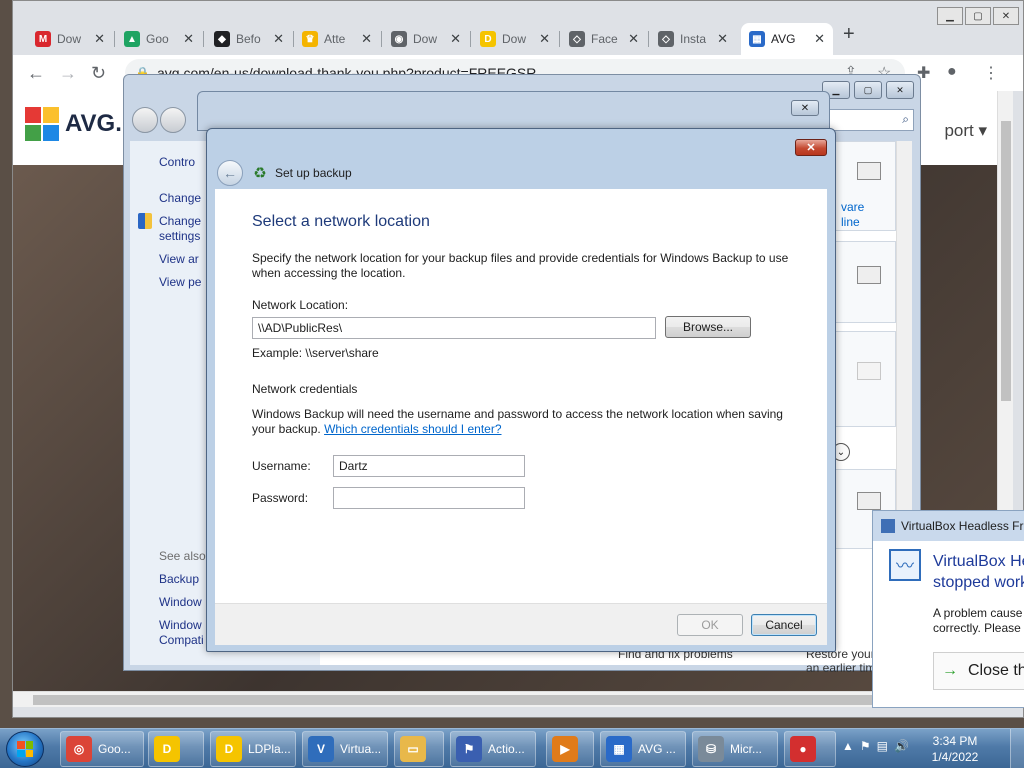  I want to click on mid-close-button: ✕, so click(805, 108).